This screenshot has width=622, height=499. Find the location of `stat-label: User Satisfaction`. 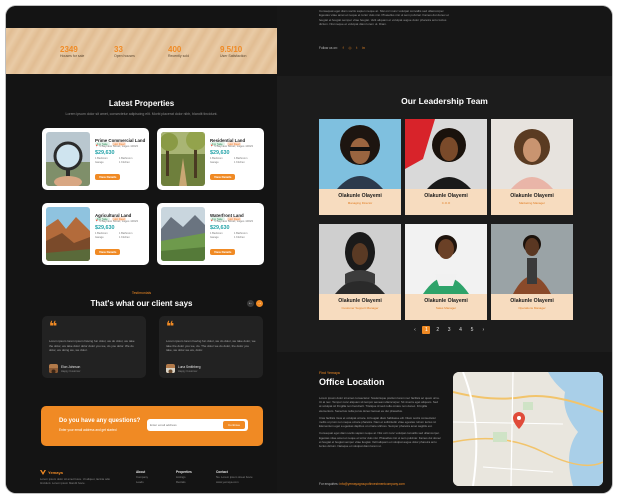

stat-label: User Satisfaction is located at coordinates (233, 56).